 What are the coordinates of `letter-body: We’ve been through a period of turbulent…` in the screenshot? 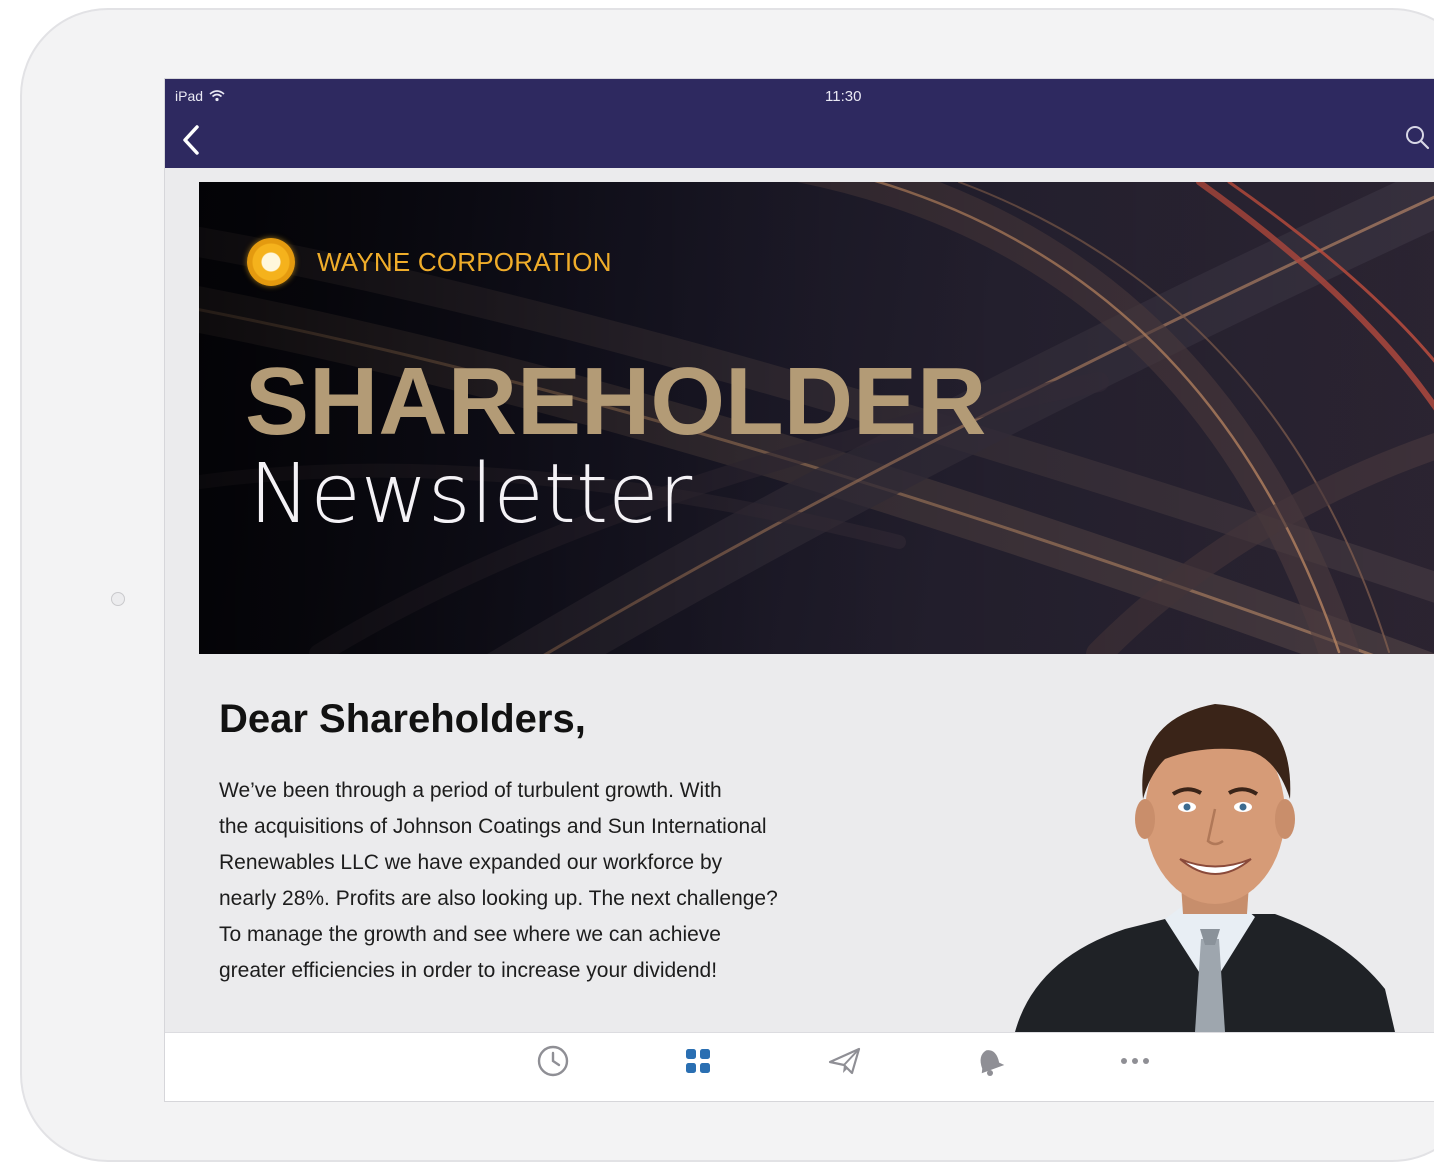 It's located at (529, 881).